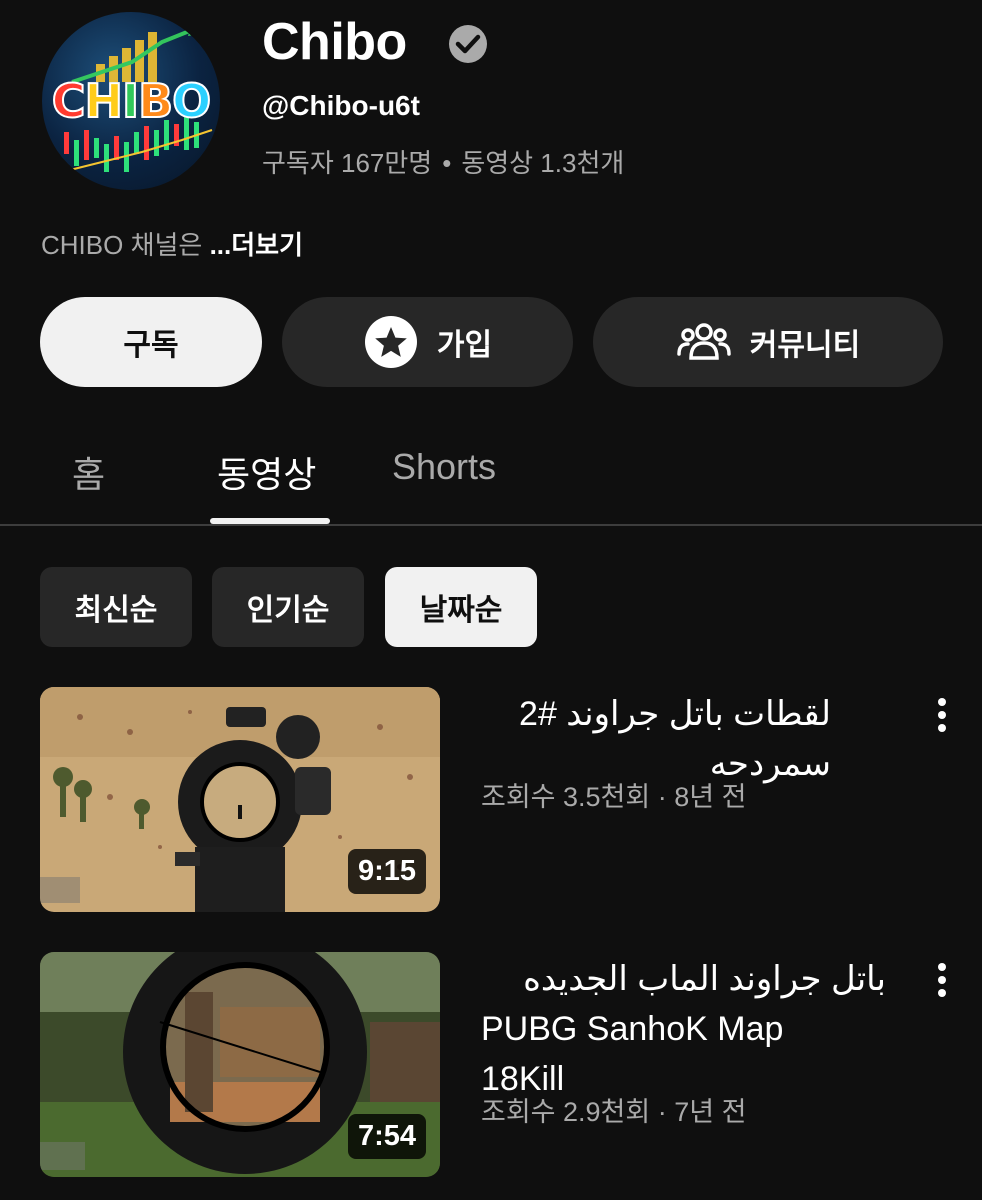 The height and width of the screenshot is (1200, 982). I want to click on channel-stats: 구독자 167만명 • 동영상 1.3천개, so click(443, 161).